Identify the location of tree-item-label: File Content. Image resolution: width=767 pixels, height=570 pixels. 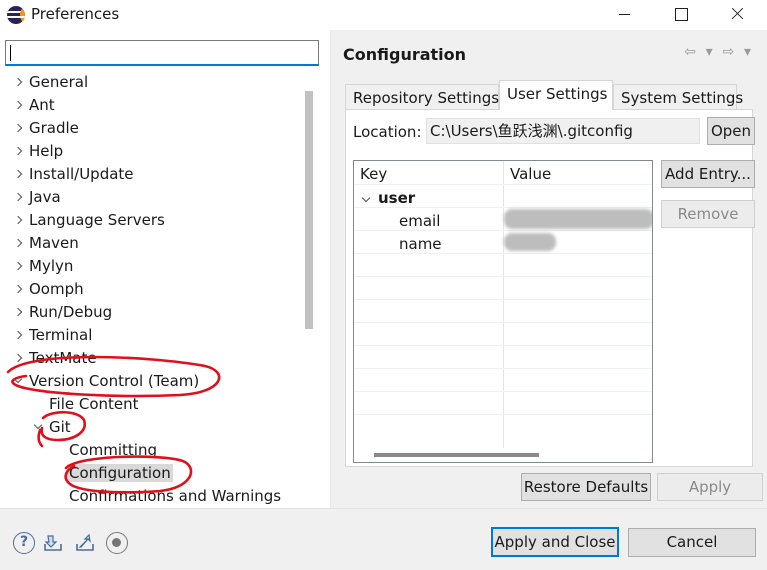
(94, 404).